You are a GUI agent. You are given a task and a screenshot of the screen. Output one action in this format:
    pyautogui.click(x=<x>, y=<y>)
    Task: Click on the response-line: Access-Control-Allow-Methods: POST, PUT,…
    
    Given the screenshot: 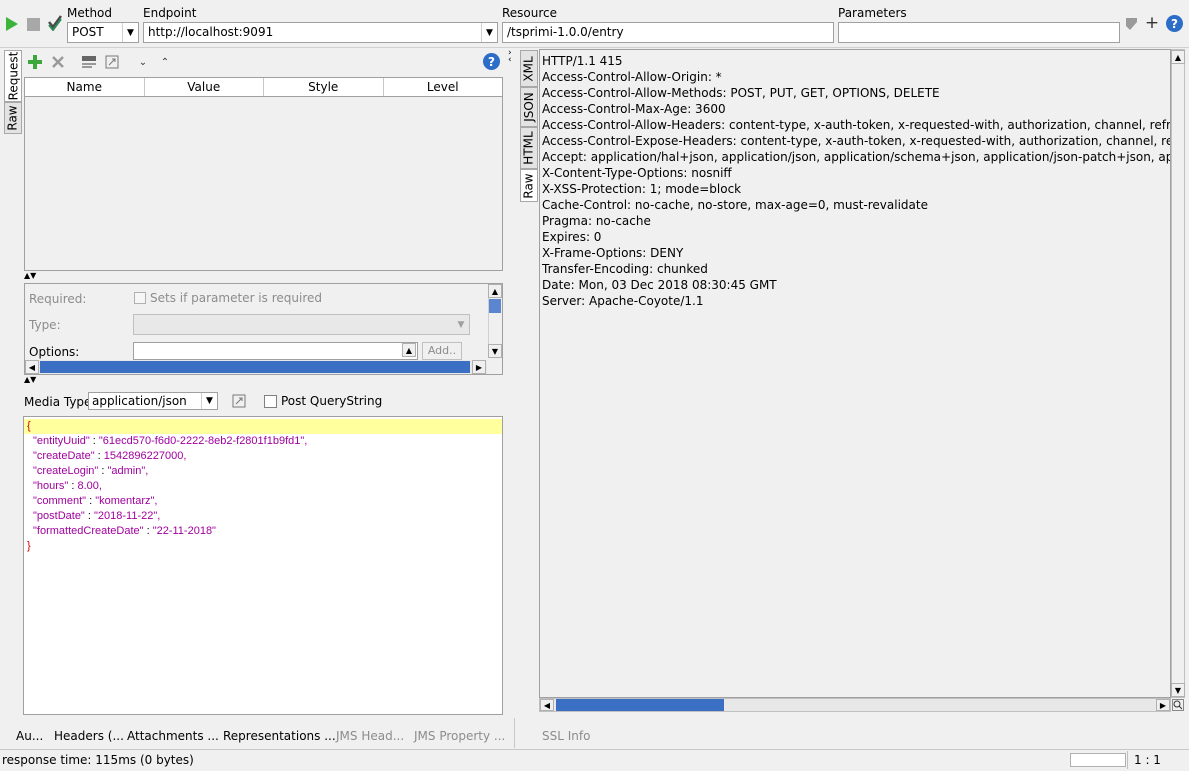 What is the action you would take?
    pyautogui.click(x=741, y=93)
    